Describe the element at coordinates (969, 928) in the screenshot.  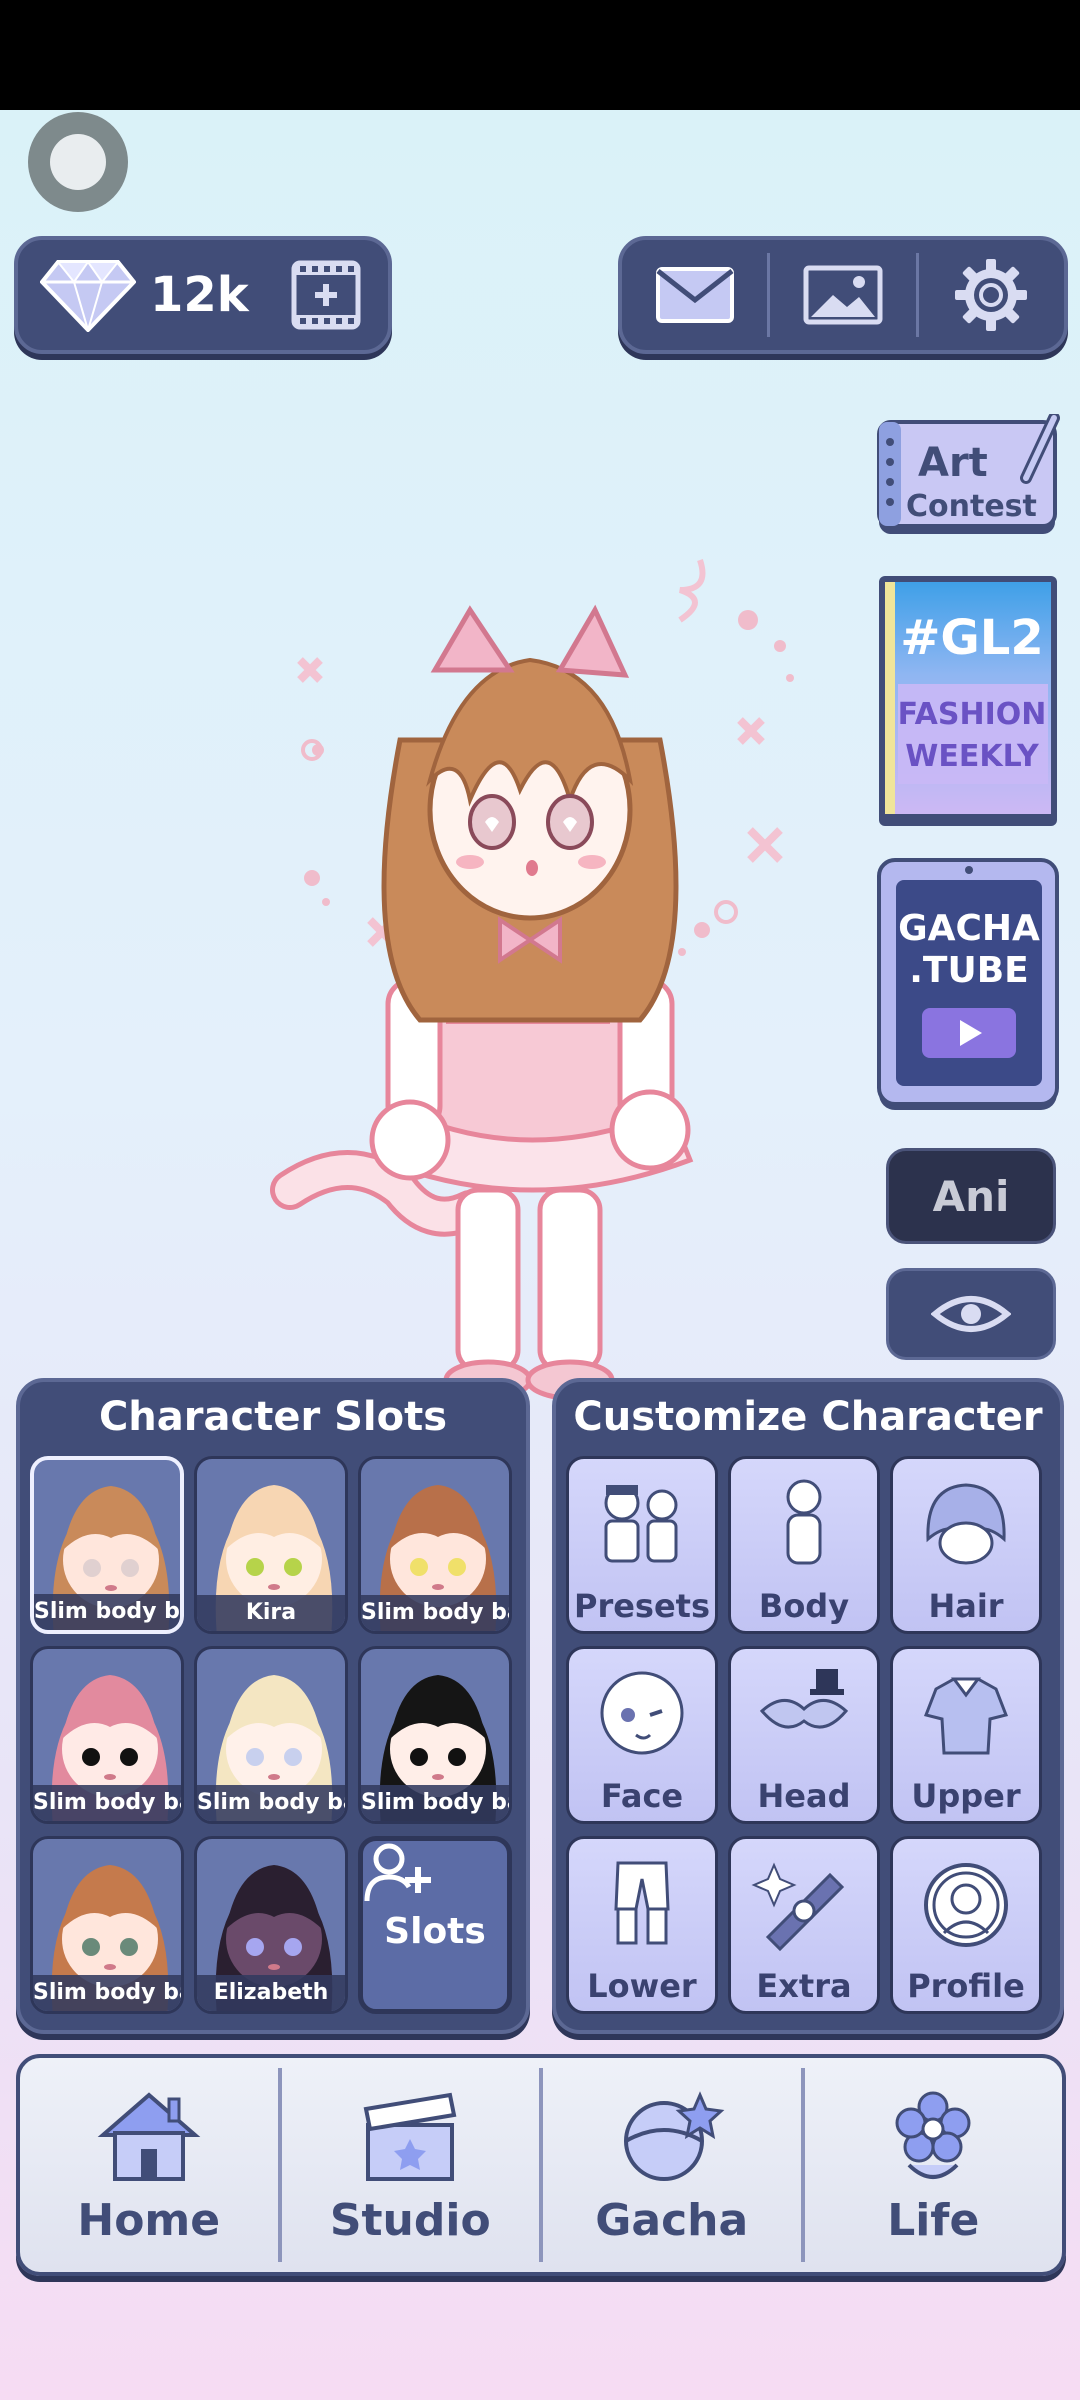
I see `tube-line1: GACHA` at that location.